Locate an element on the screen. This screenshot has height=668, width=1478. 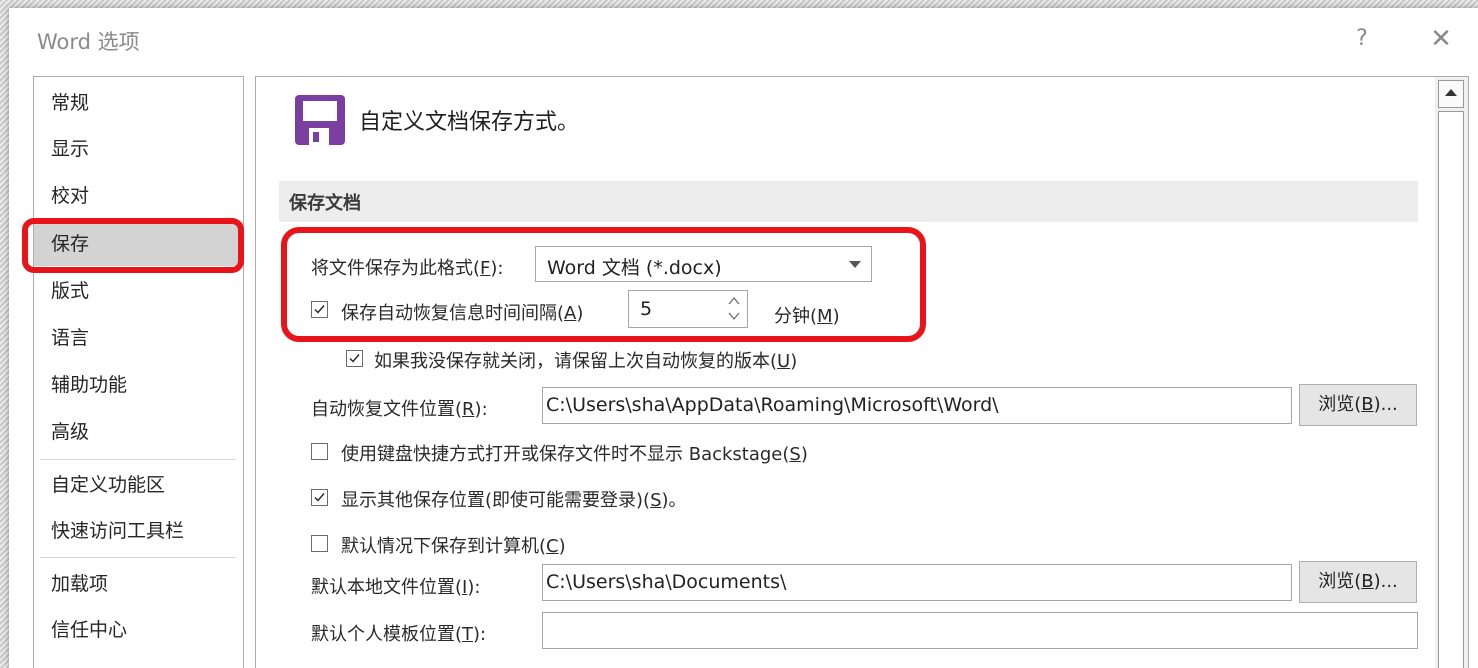
save-to-computer-label: 默认情况下保存到计算机(C) is located at coordinates (453, 546).